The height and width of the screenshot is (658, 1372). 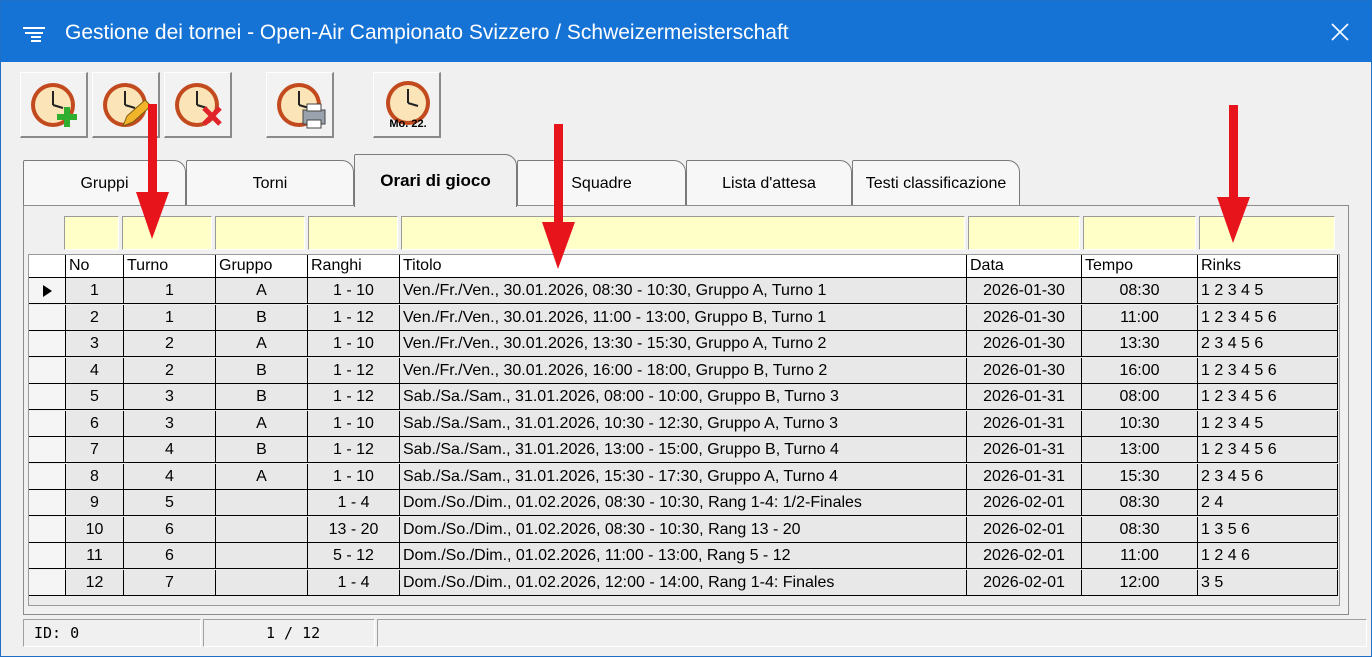 What do you see at coordinates (1268, 476) in the screenshot?
I see `cell-rinks: 2 3 4 5 6` at bounding box center [1268, 476].